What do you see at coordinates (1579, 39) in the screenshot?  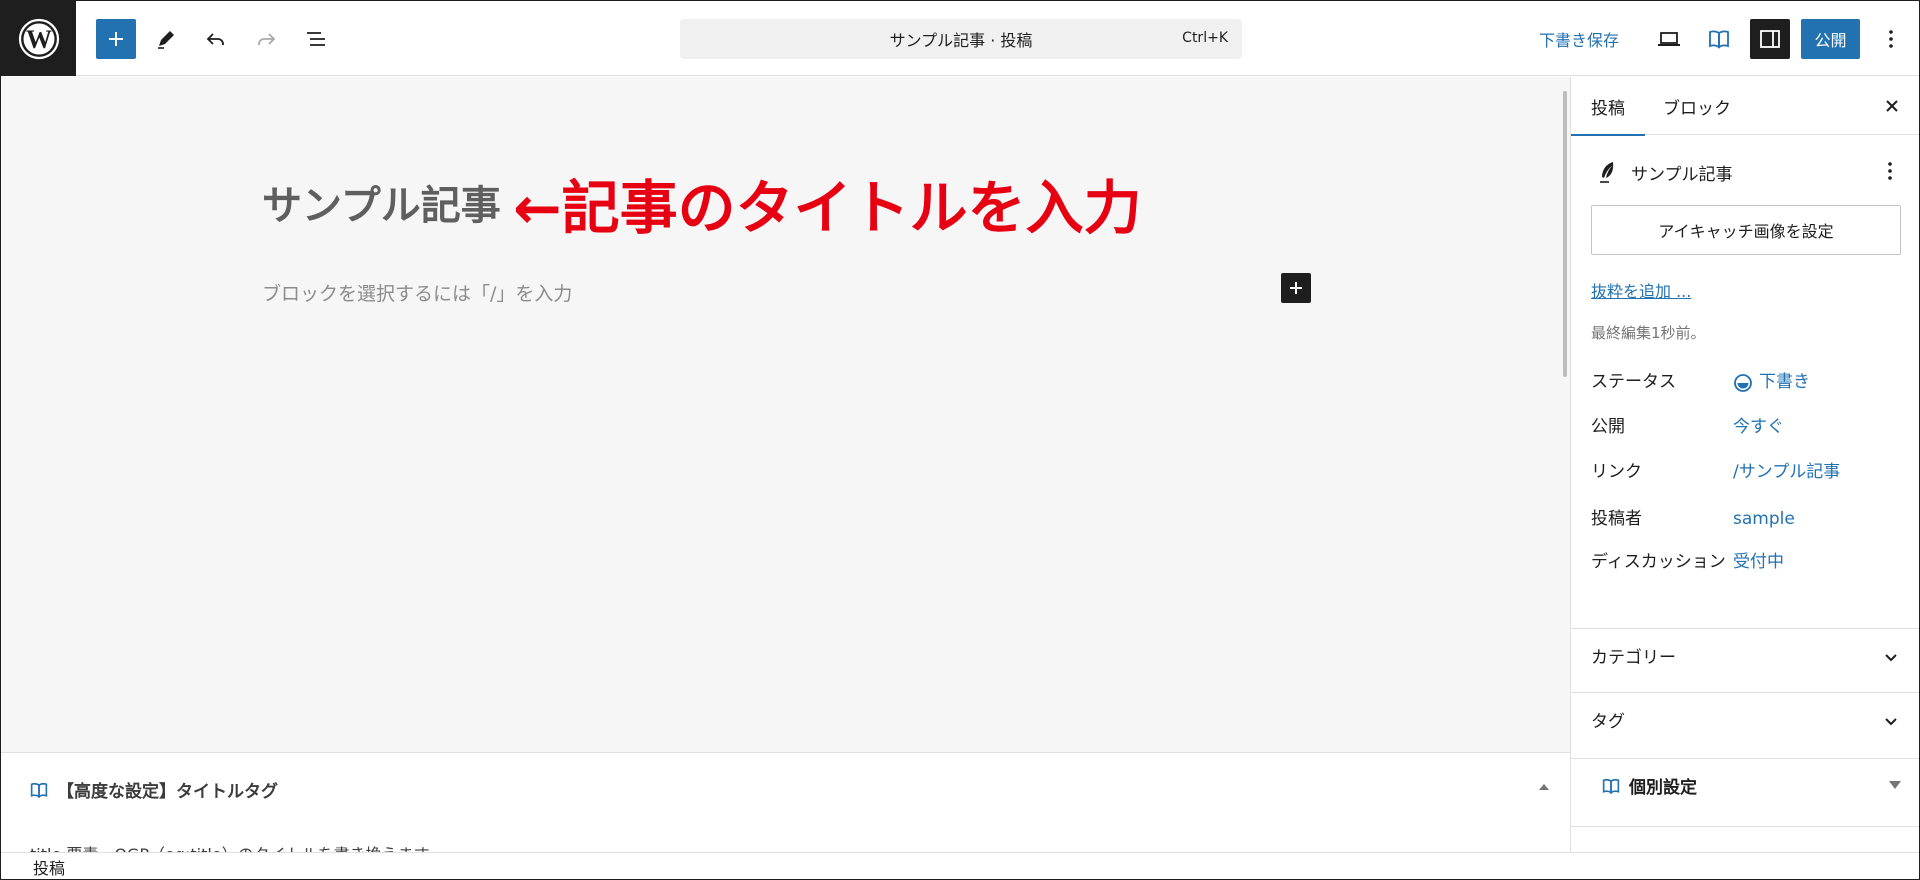 I see `save-draft-button: 下書き保存` at bounding box center [1579, 39].